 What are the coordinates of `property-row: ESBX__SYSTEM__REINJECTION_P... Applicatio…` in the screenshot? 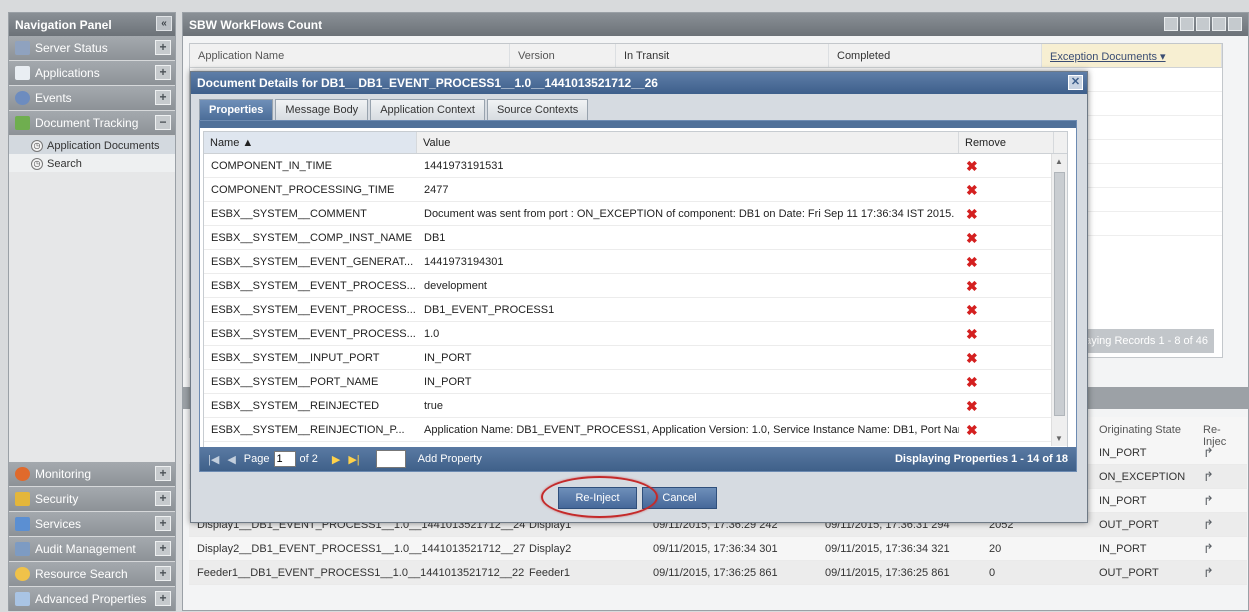 It's located at (635, 430).